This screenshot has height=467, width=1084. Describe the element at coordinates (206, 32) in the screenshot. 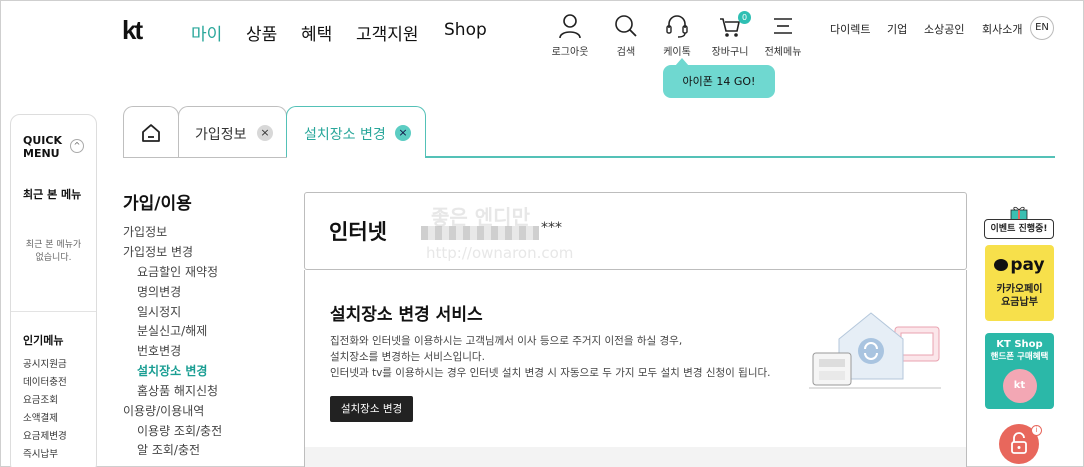

I see `gnb-my: 마이` at that location.